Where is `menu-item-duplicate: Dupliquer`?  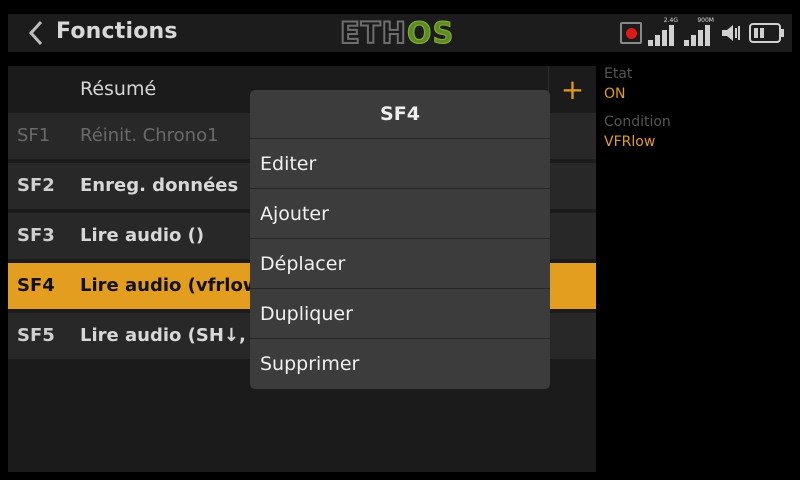 menu-item-duplicate: Dupliquer is located at coordinates (400, 314).